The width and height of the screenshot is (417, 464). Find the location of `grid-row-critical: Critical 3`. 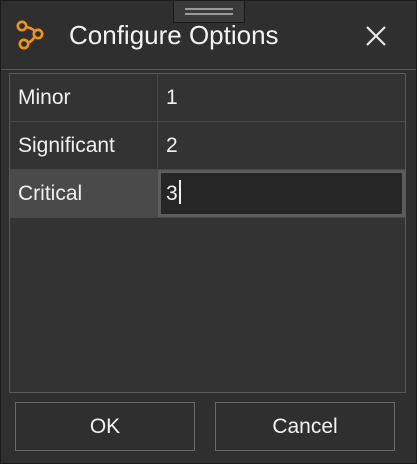

grid-row-critical: Critical 3 is located at coordinates (207, 194).